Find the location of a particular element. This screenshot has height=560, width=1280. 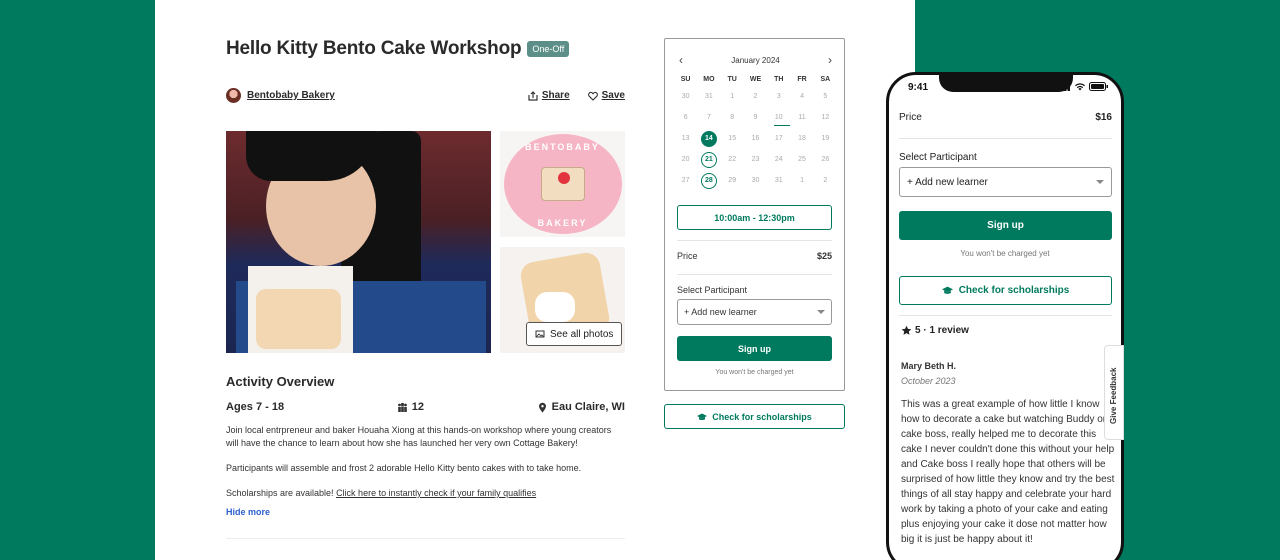

next-month-button: › is located at coordinates (830, 60).